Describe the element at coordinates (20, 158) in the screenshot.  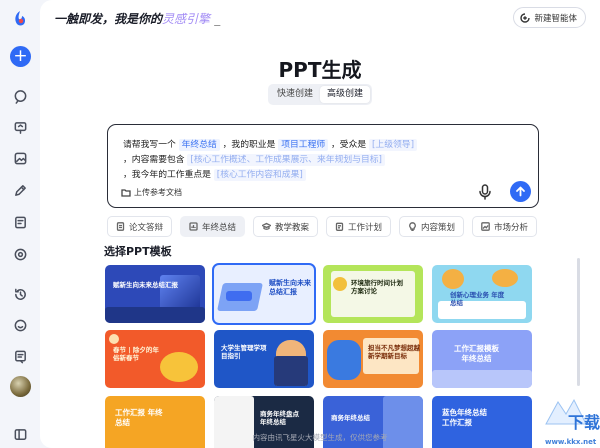
I see `image-icon` at that location.